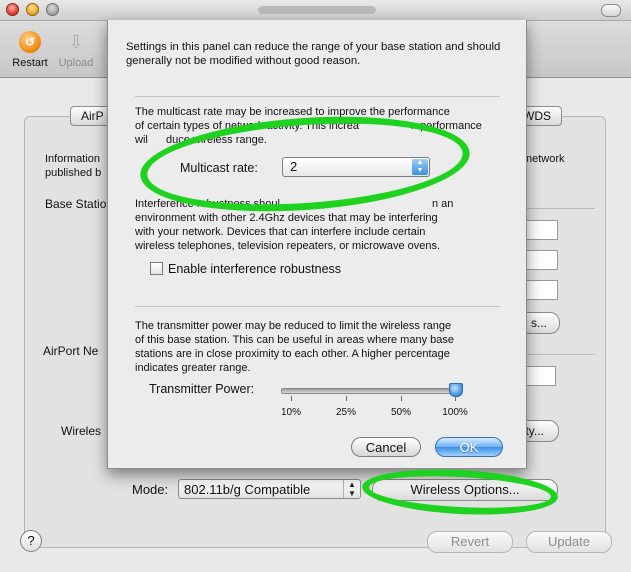 Image resolution: width=631 pixels, height=572 pixels. What do you see at coordinates (141, 140) in the screenshot?
I see `multicast-desc-line3: wil` at bounding box center [141, 140].